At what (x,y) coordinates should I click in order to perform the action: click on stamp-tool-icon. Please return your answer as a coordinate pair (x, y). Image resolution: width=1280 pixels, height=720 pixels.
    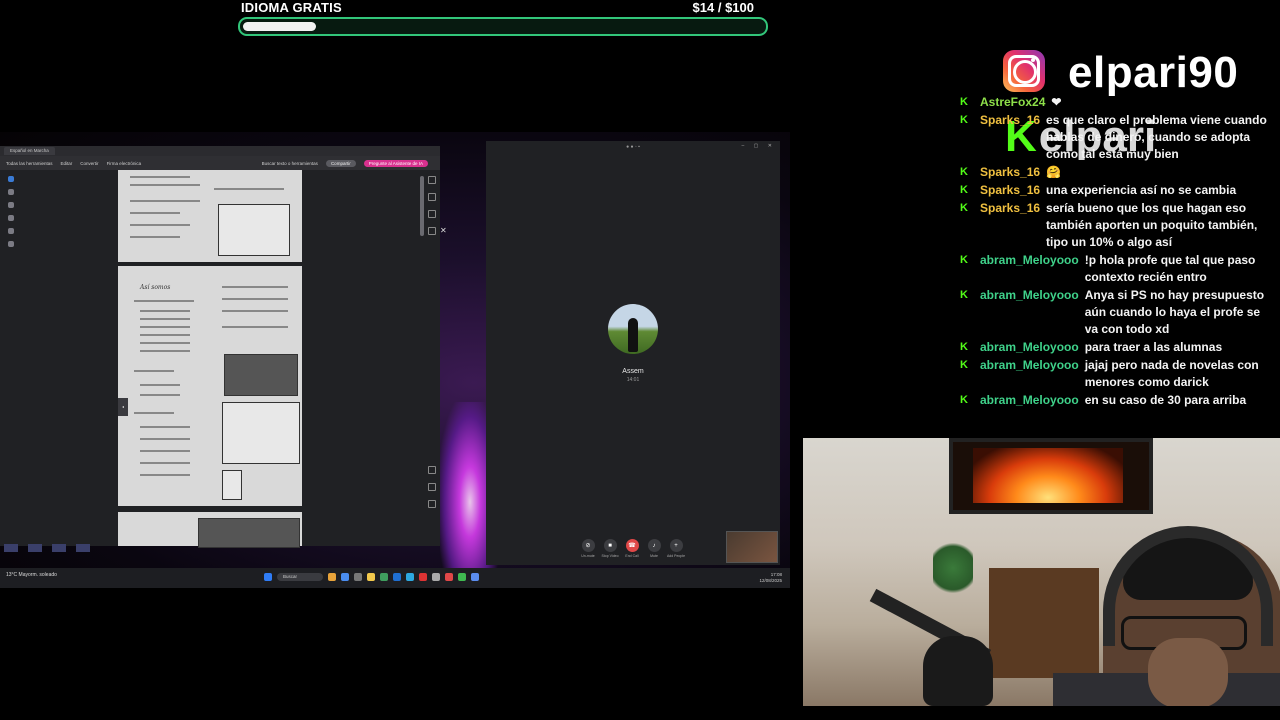
    Looking at the image, I should click on (11, 244).